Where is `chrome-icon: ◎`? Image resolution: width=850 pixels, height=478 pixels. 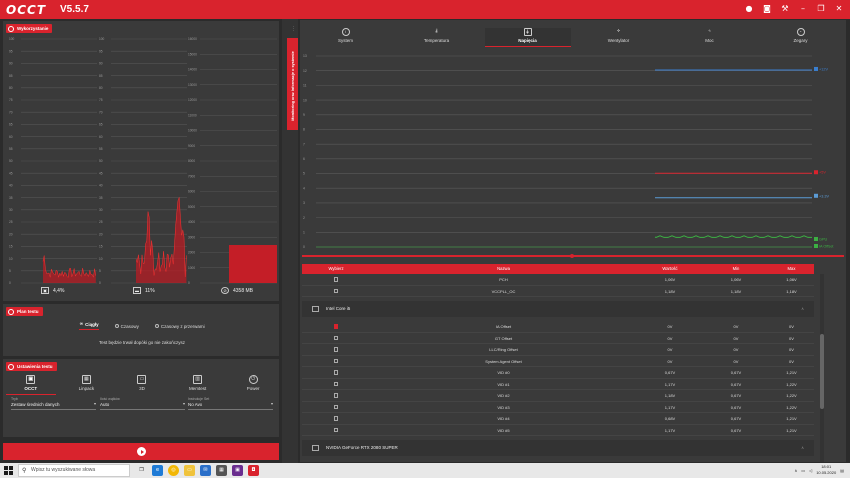
chrome-icon: ◎ is located at coordinates (173, 470).